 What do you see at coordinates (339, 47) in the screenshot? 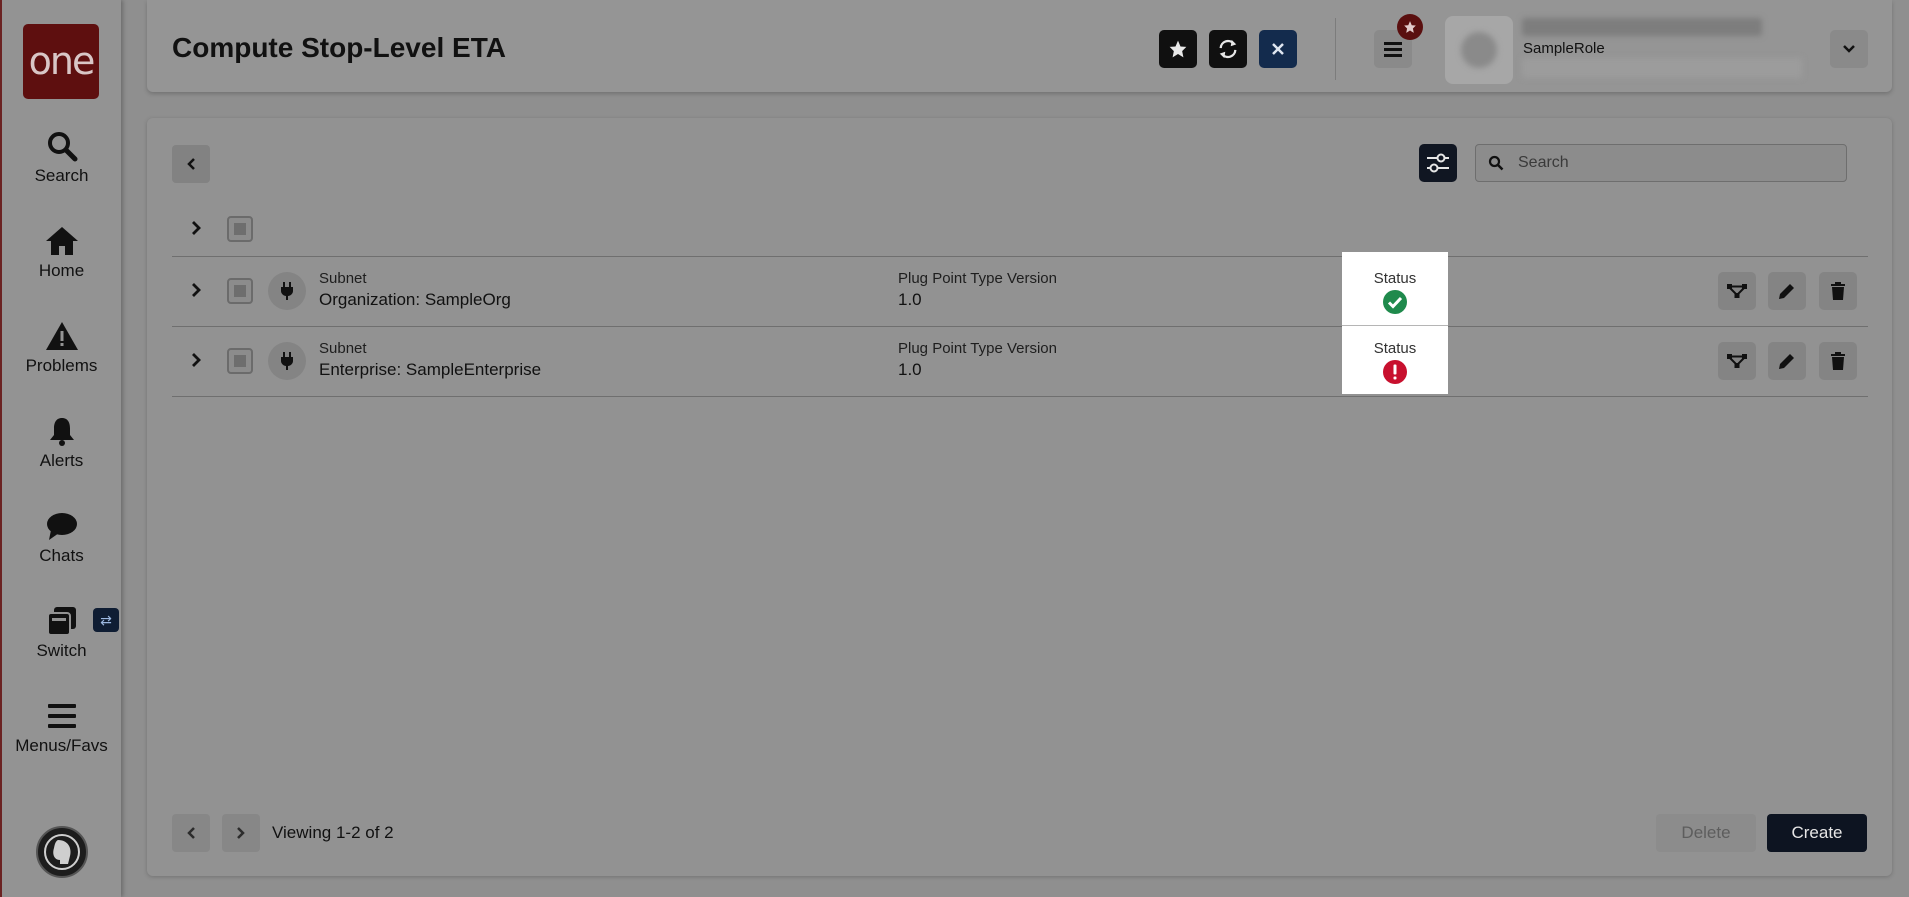
I see `page-title: Compute Stop-Level ETA` at bounding box center [339, 47].